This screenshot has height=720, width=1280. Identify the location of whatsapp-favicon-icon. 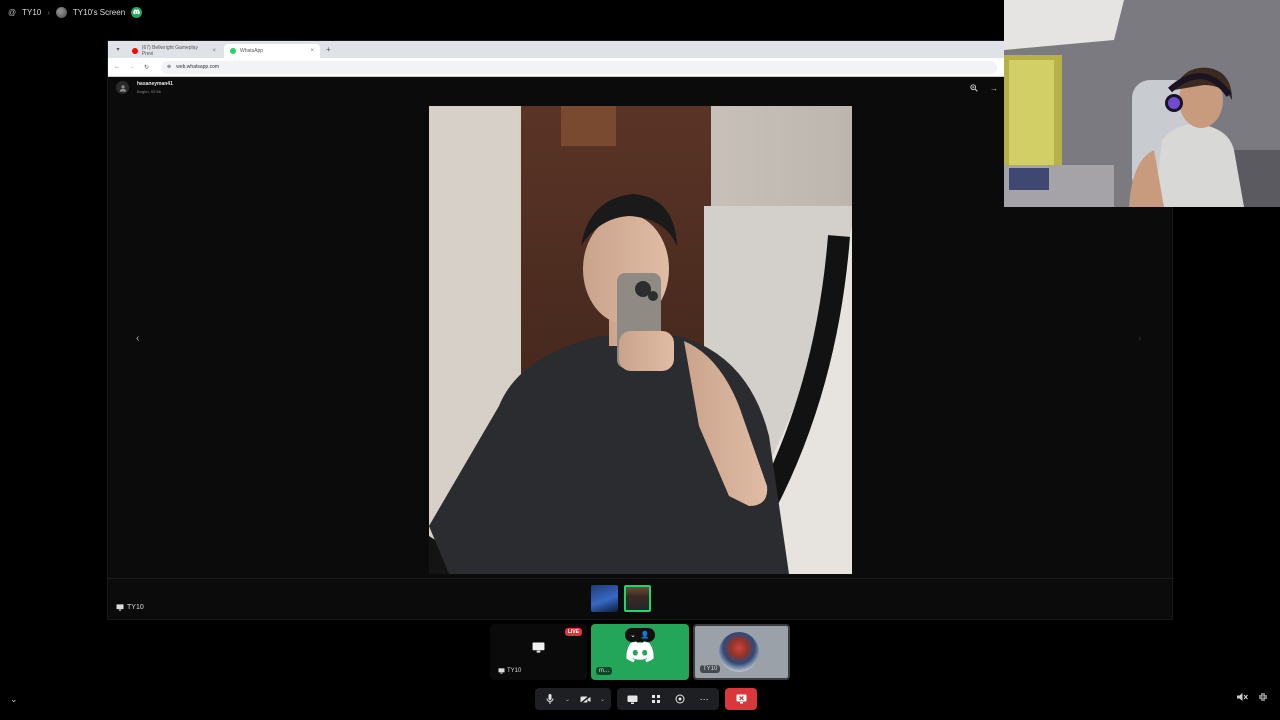
(233, 51).